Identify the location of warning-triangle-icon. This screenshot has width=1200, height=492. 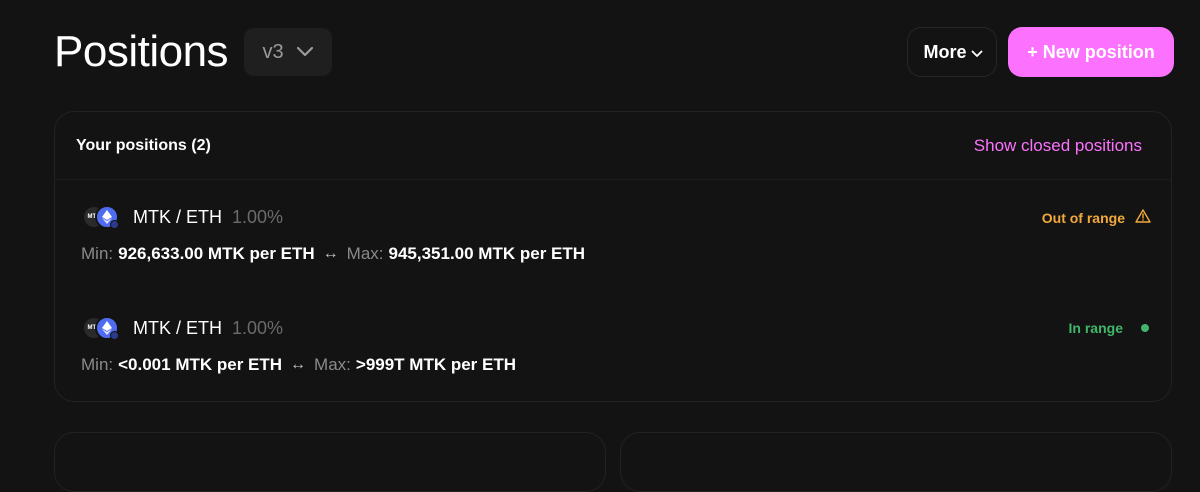
(1143, 217).